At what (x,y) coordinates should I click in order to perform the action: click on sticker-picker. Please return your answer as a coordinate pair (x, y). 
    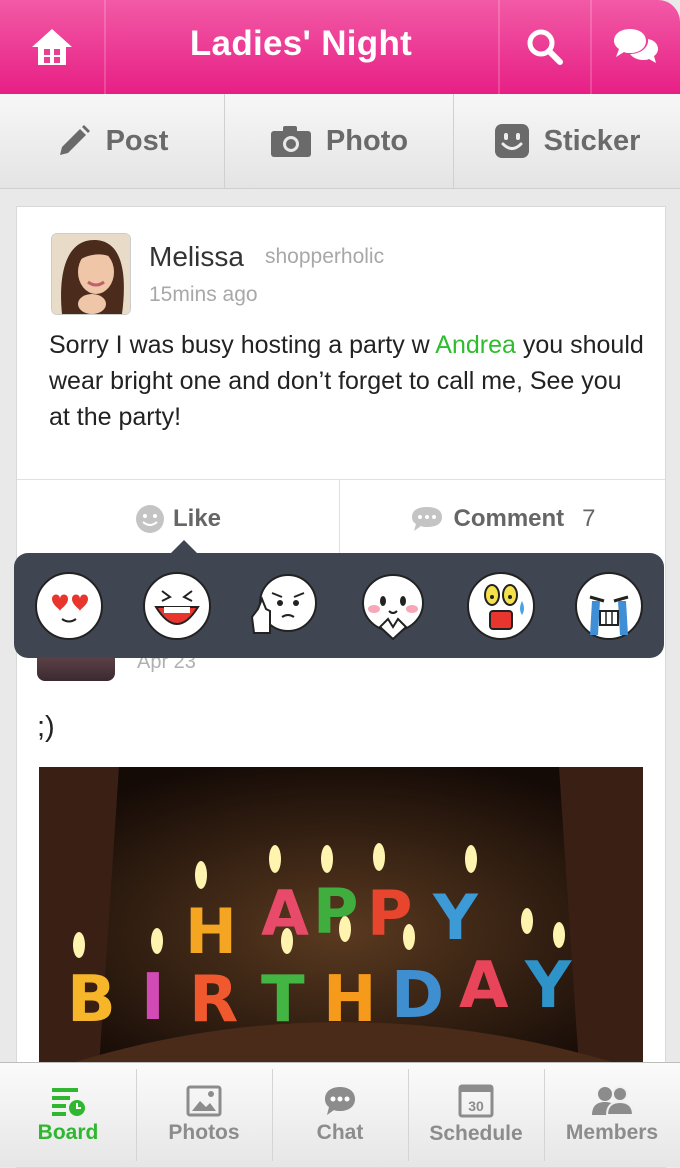
    Looking at the image, I should click on (339, 599).